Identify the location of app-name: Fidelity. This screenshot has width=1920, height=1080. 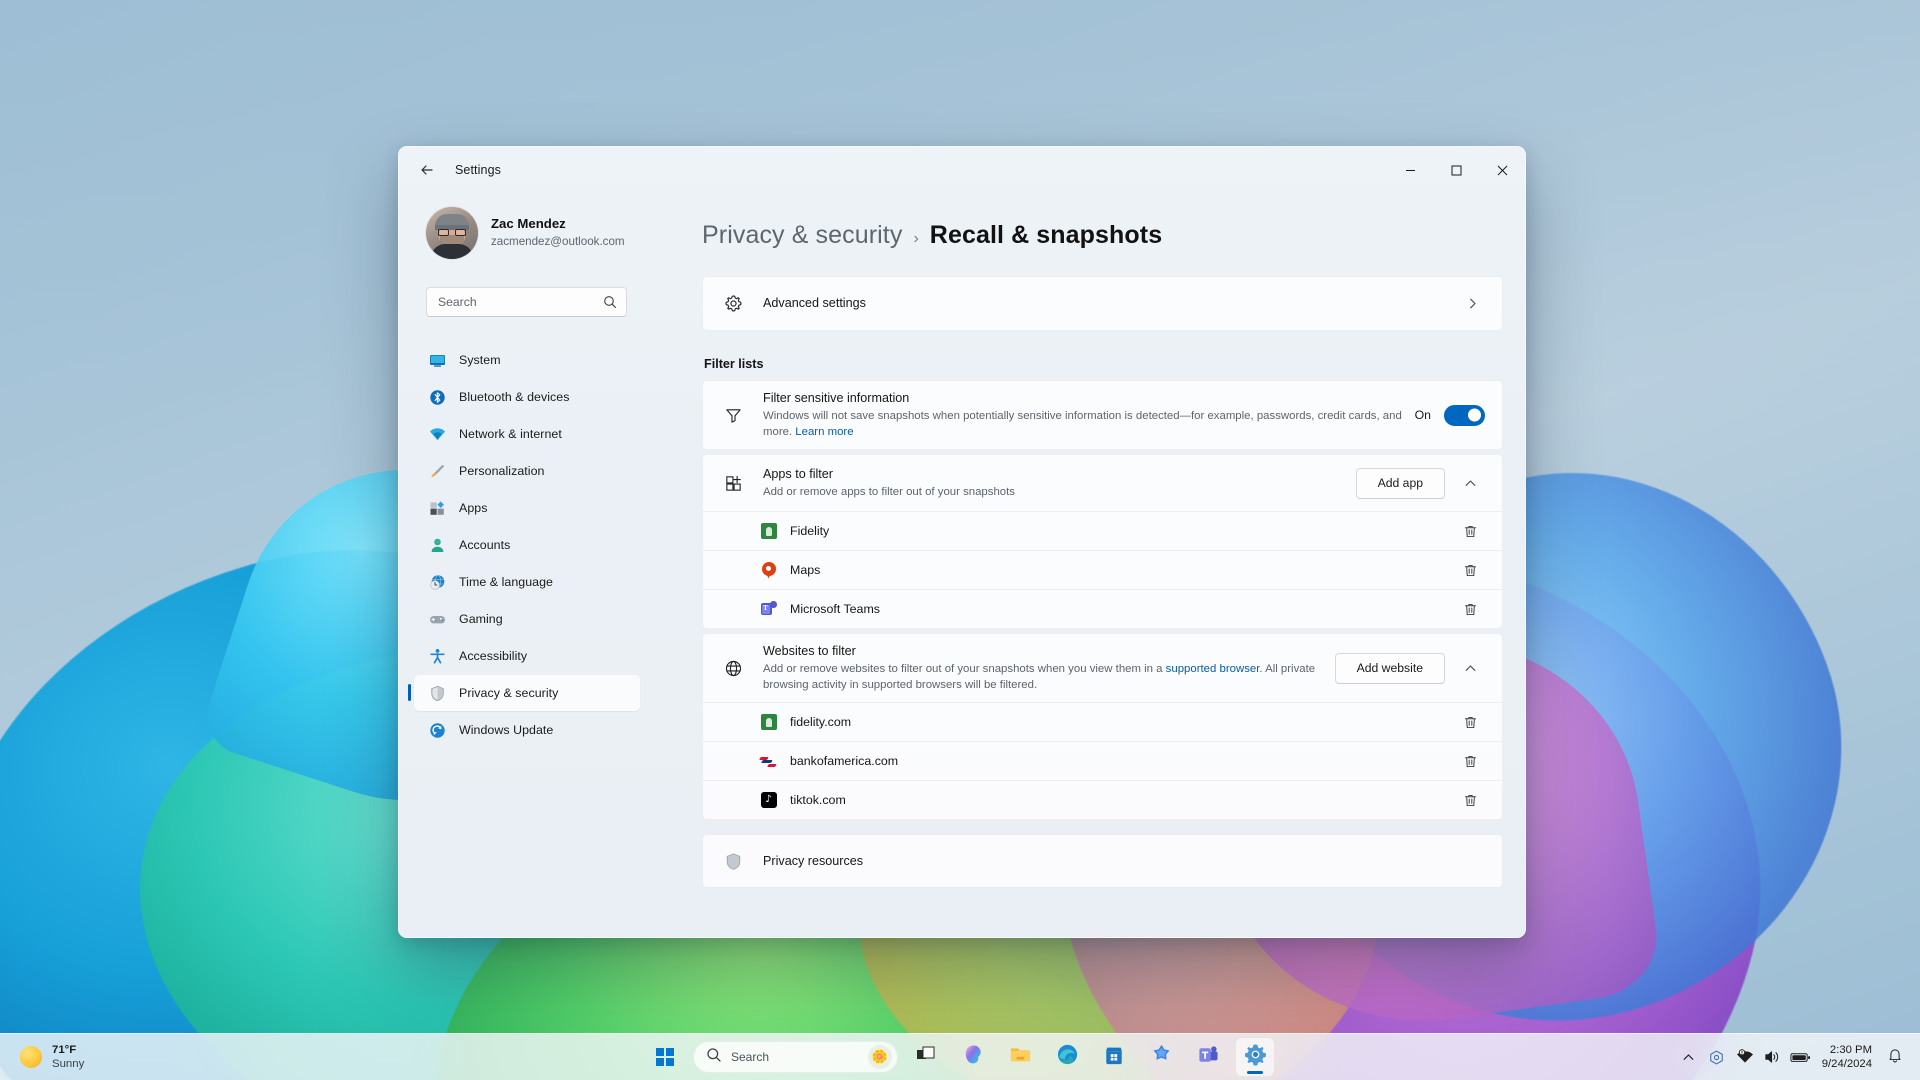
(810, 531).